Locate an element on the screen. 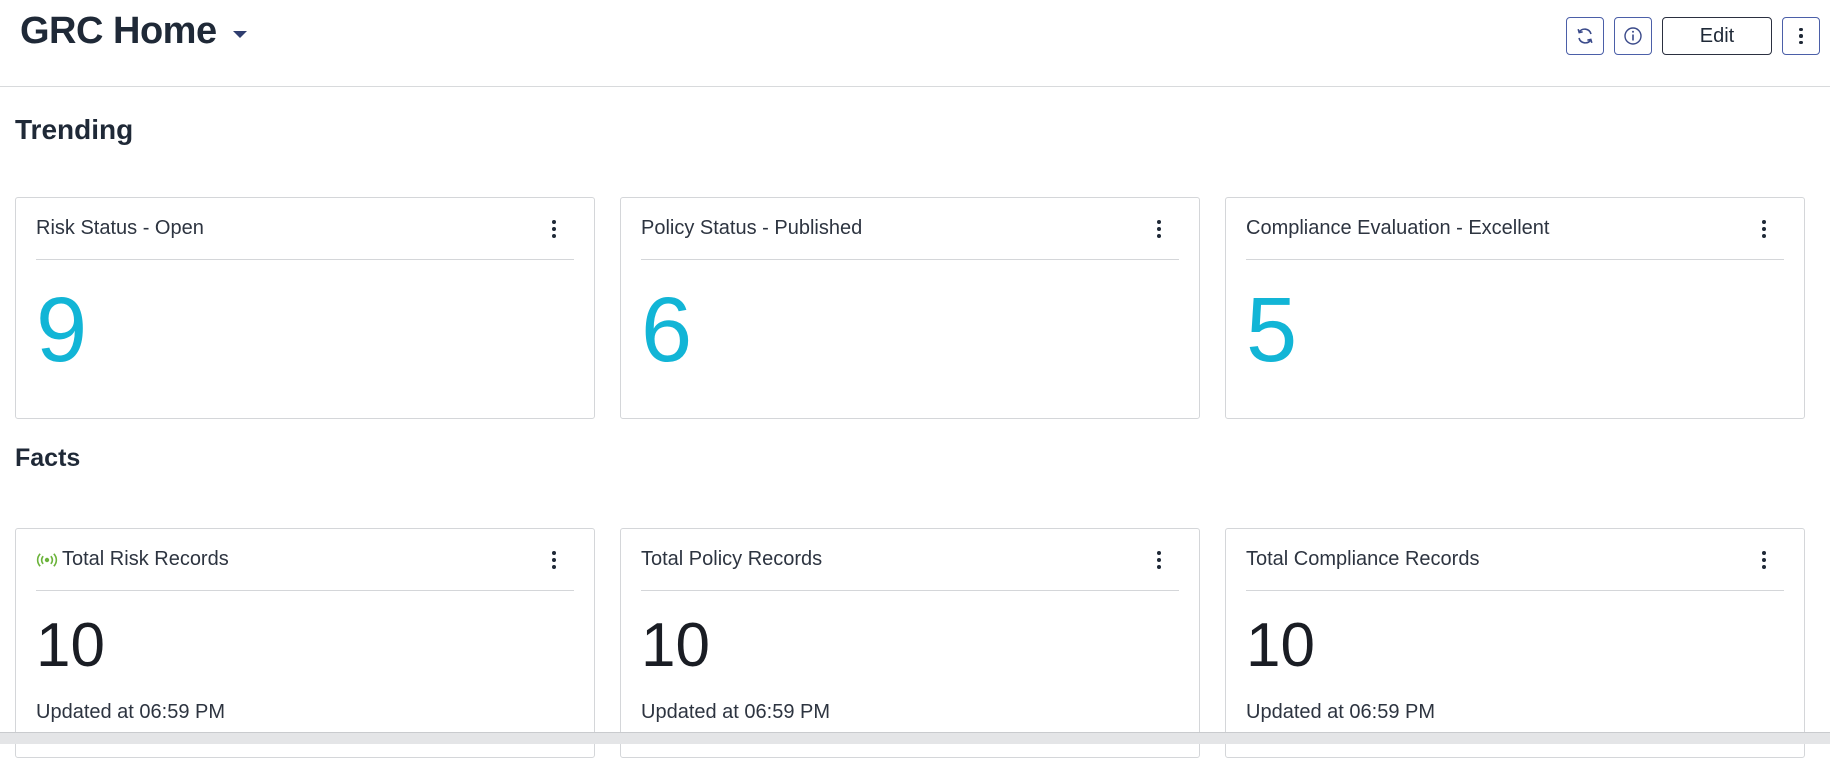 The height and width of the screenshot is (758, 1830). refresh-button is located at coordinates (1585, 36).